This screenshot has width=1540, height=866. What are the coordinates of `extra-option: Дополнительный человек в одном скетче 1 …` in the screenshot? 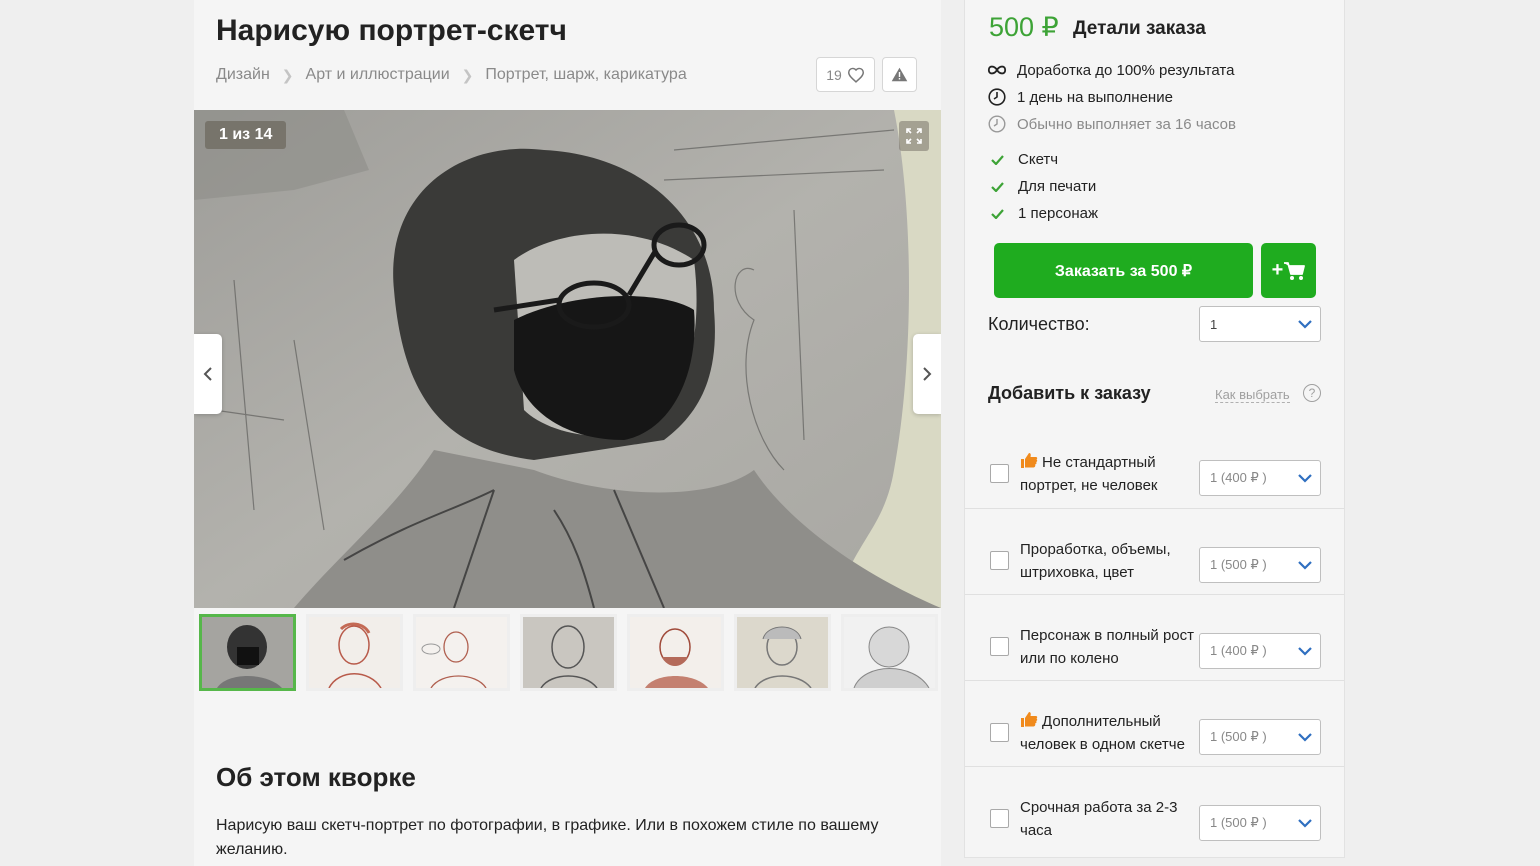 It's located at (1154, 723).